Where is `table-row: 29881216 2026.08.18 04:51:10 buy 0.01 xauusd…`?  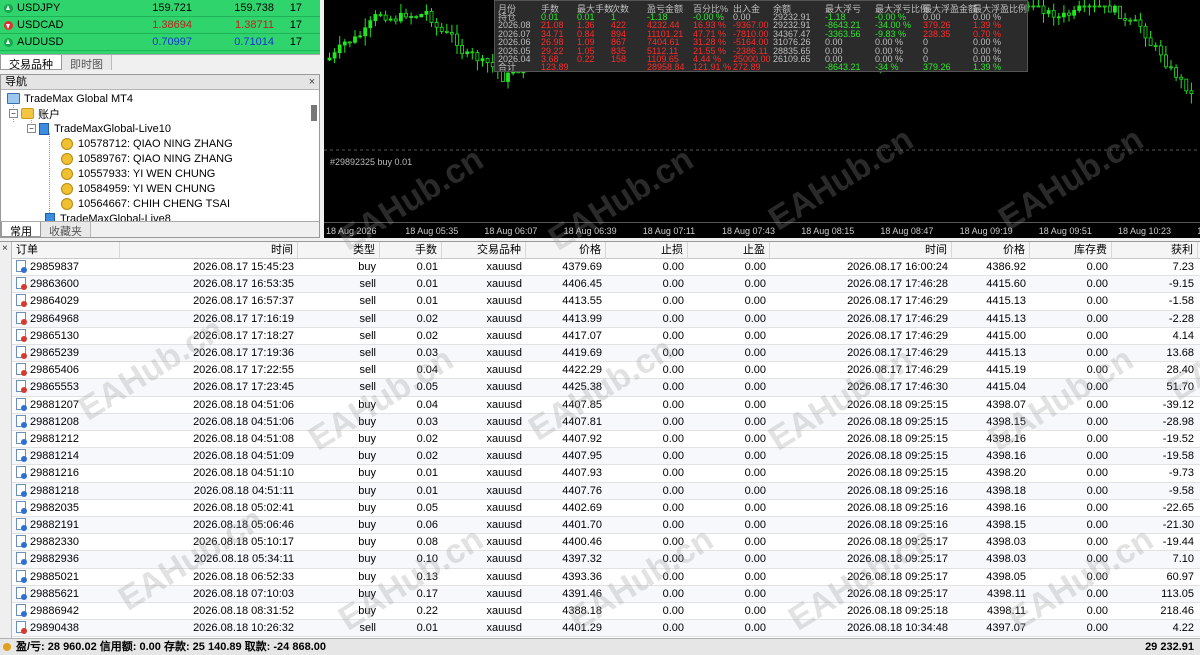
table-row: 29881216 2026.08.18 04:51:10 buy 0.01 xauusd… is located at coordinates (606, 474).